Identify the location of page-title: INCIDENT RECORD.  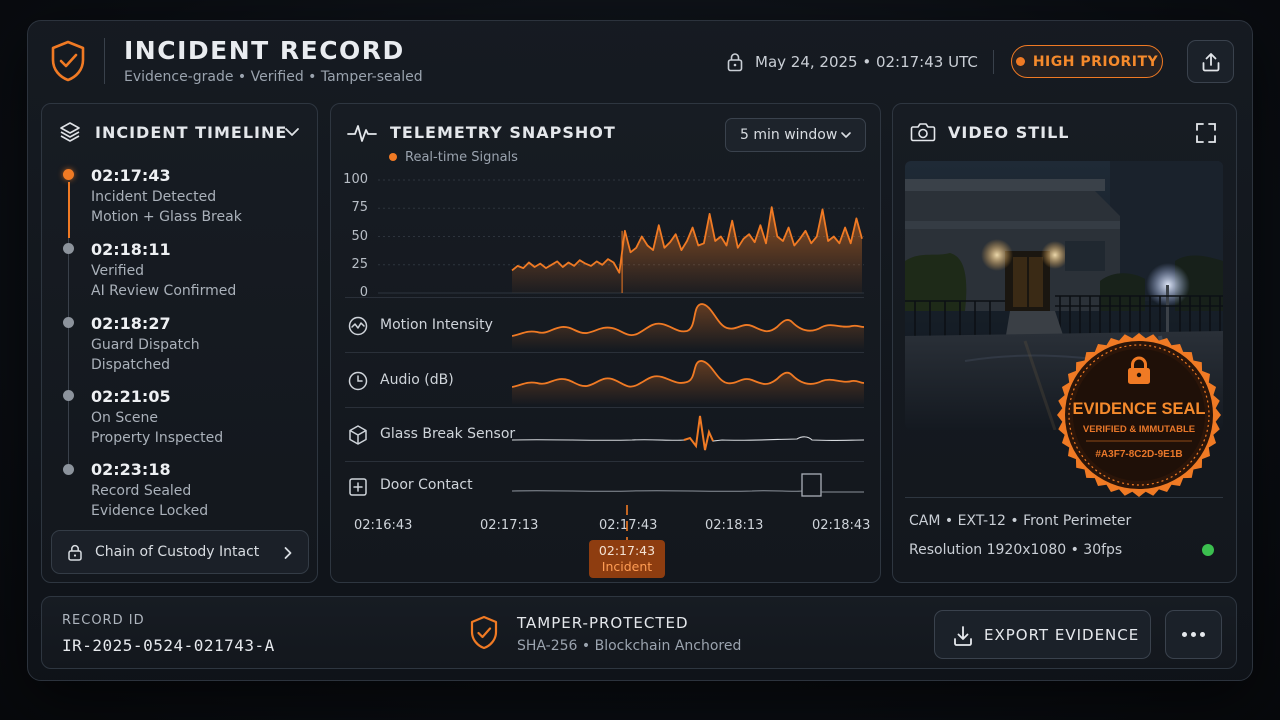
(264, 50).